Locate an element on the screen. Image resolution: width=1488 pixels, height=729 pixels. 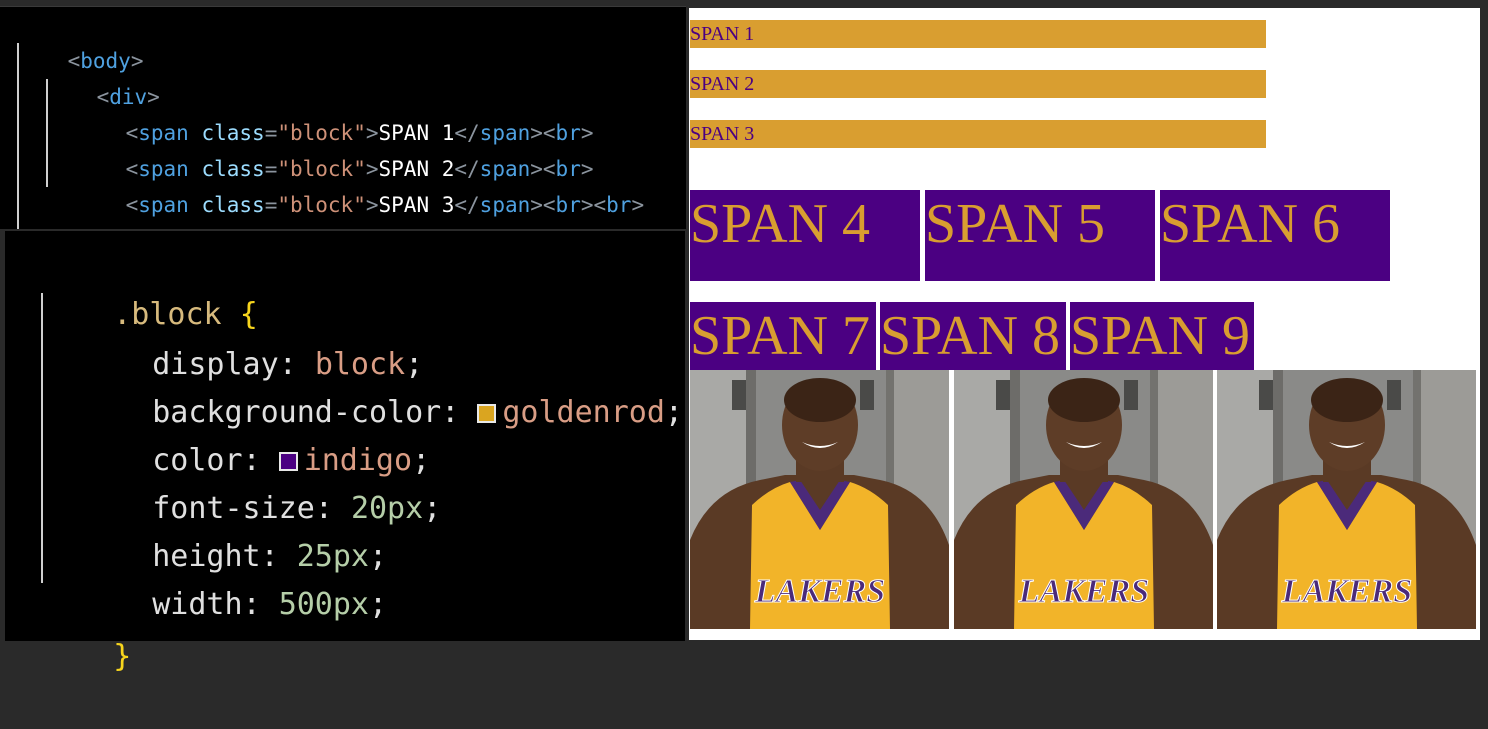
inline-span-8: SPAN 8 is located at coordinates (973, 336).